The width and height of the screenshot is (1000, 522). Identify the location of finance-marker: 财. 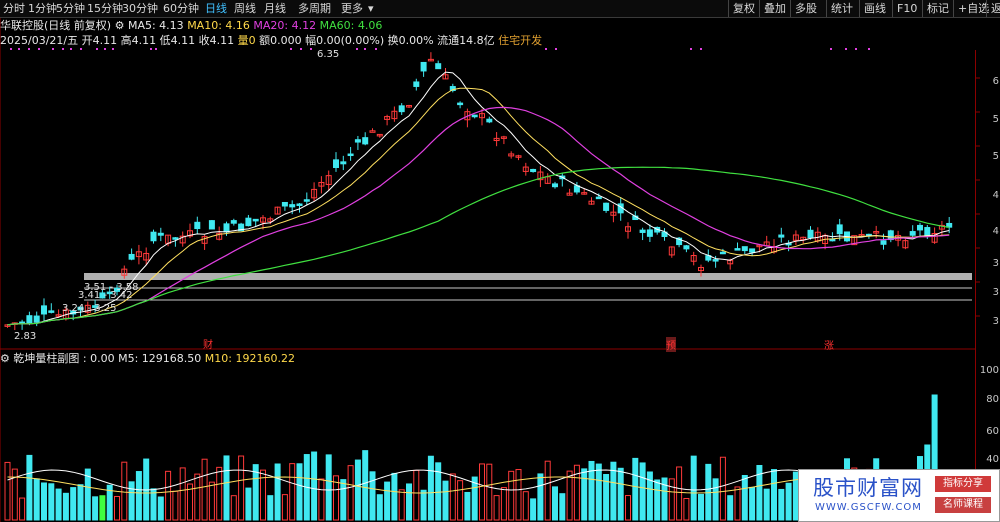
(208, 343).